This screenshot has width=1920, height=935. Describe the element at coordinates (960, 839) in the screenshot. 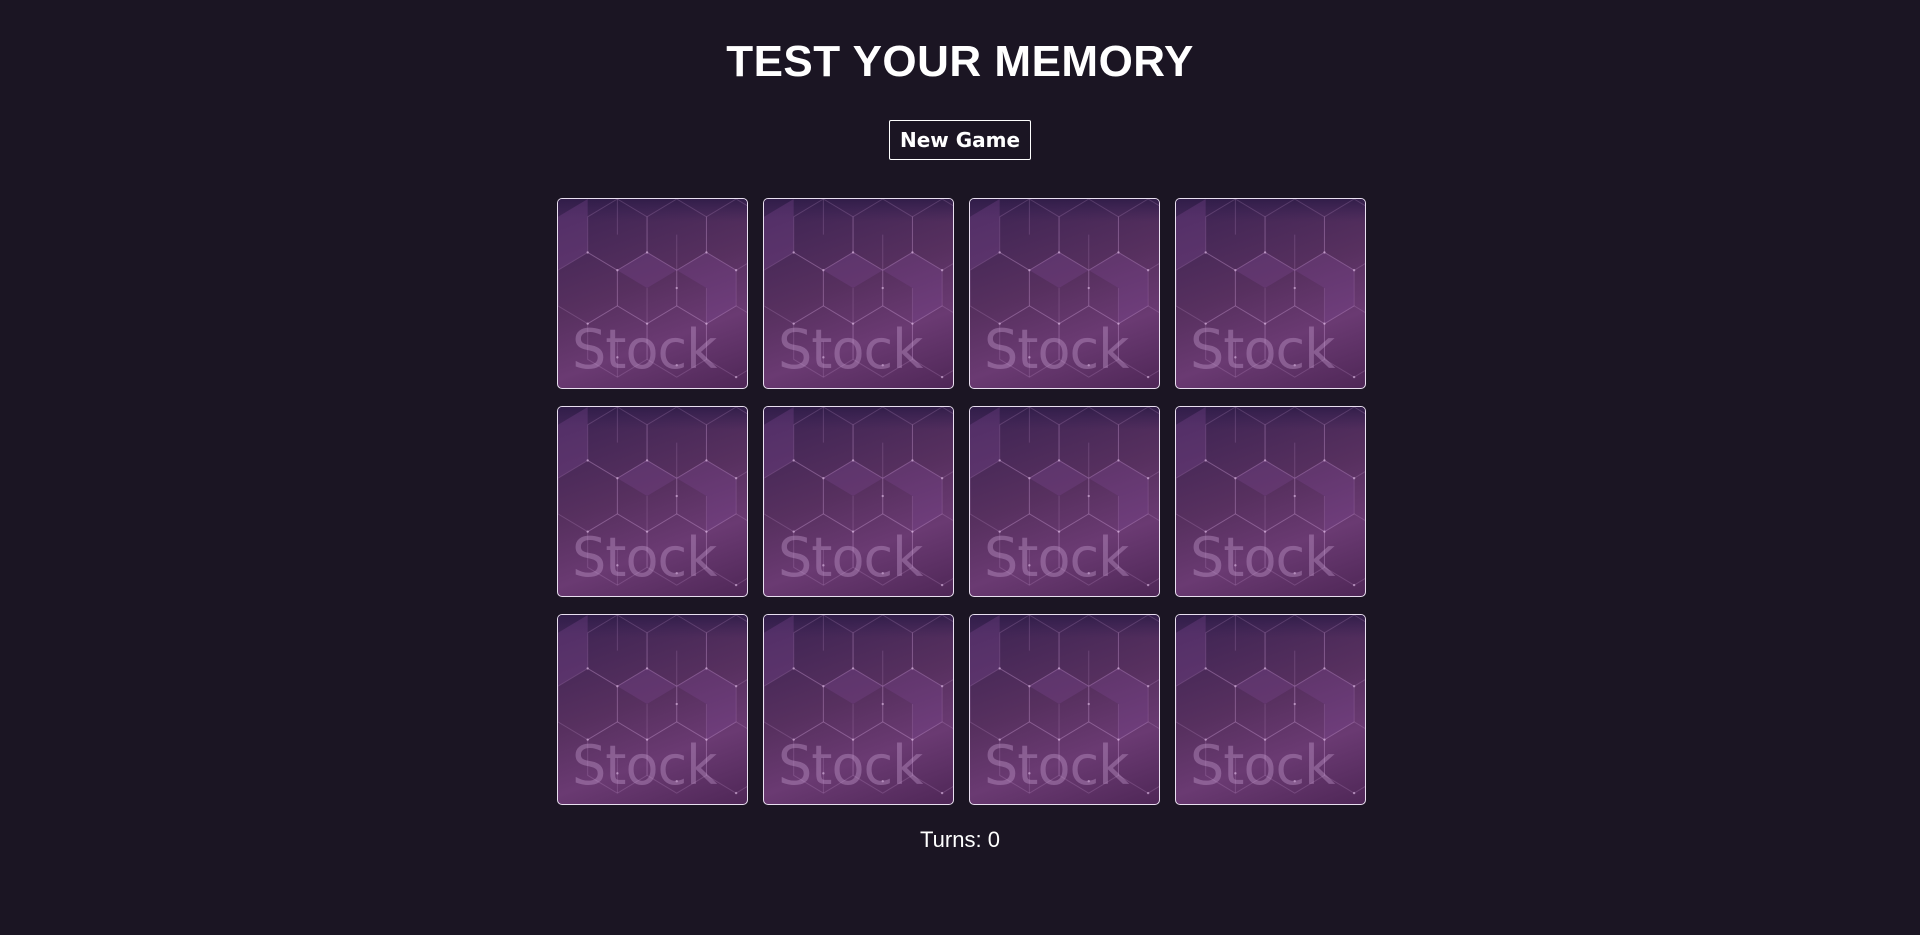

I see `turns-counter: Turns: 0` at that location.